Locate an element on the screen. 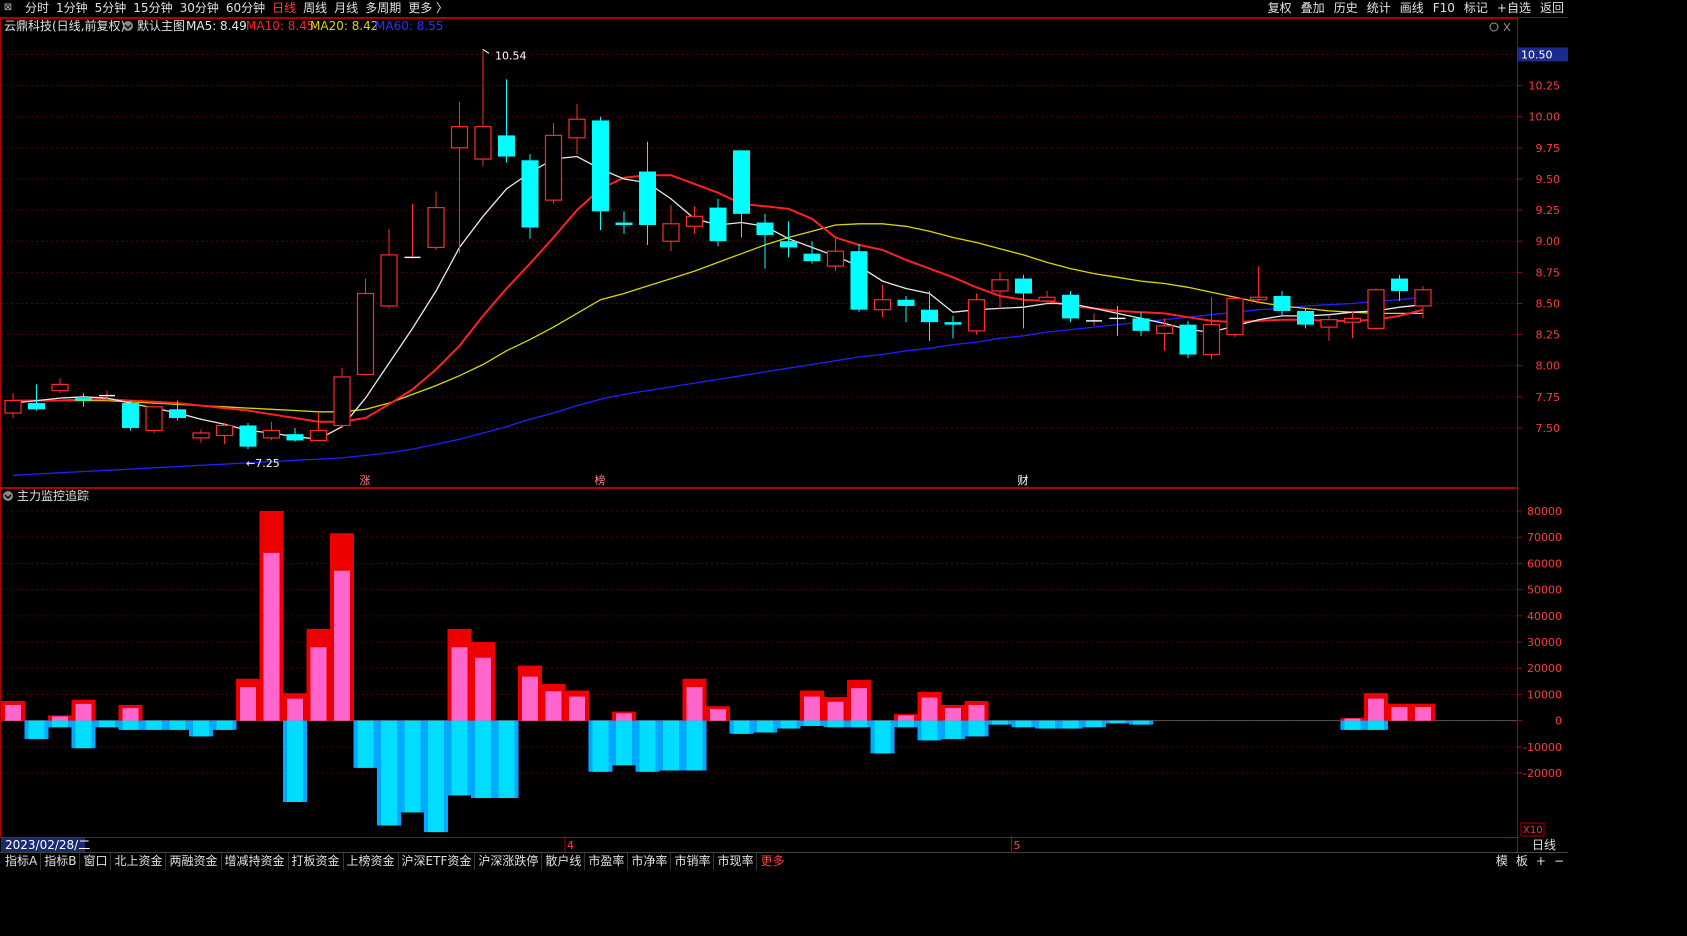  event-mark: 榜 is located at coordinates (600, 480).